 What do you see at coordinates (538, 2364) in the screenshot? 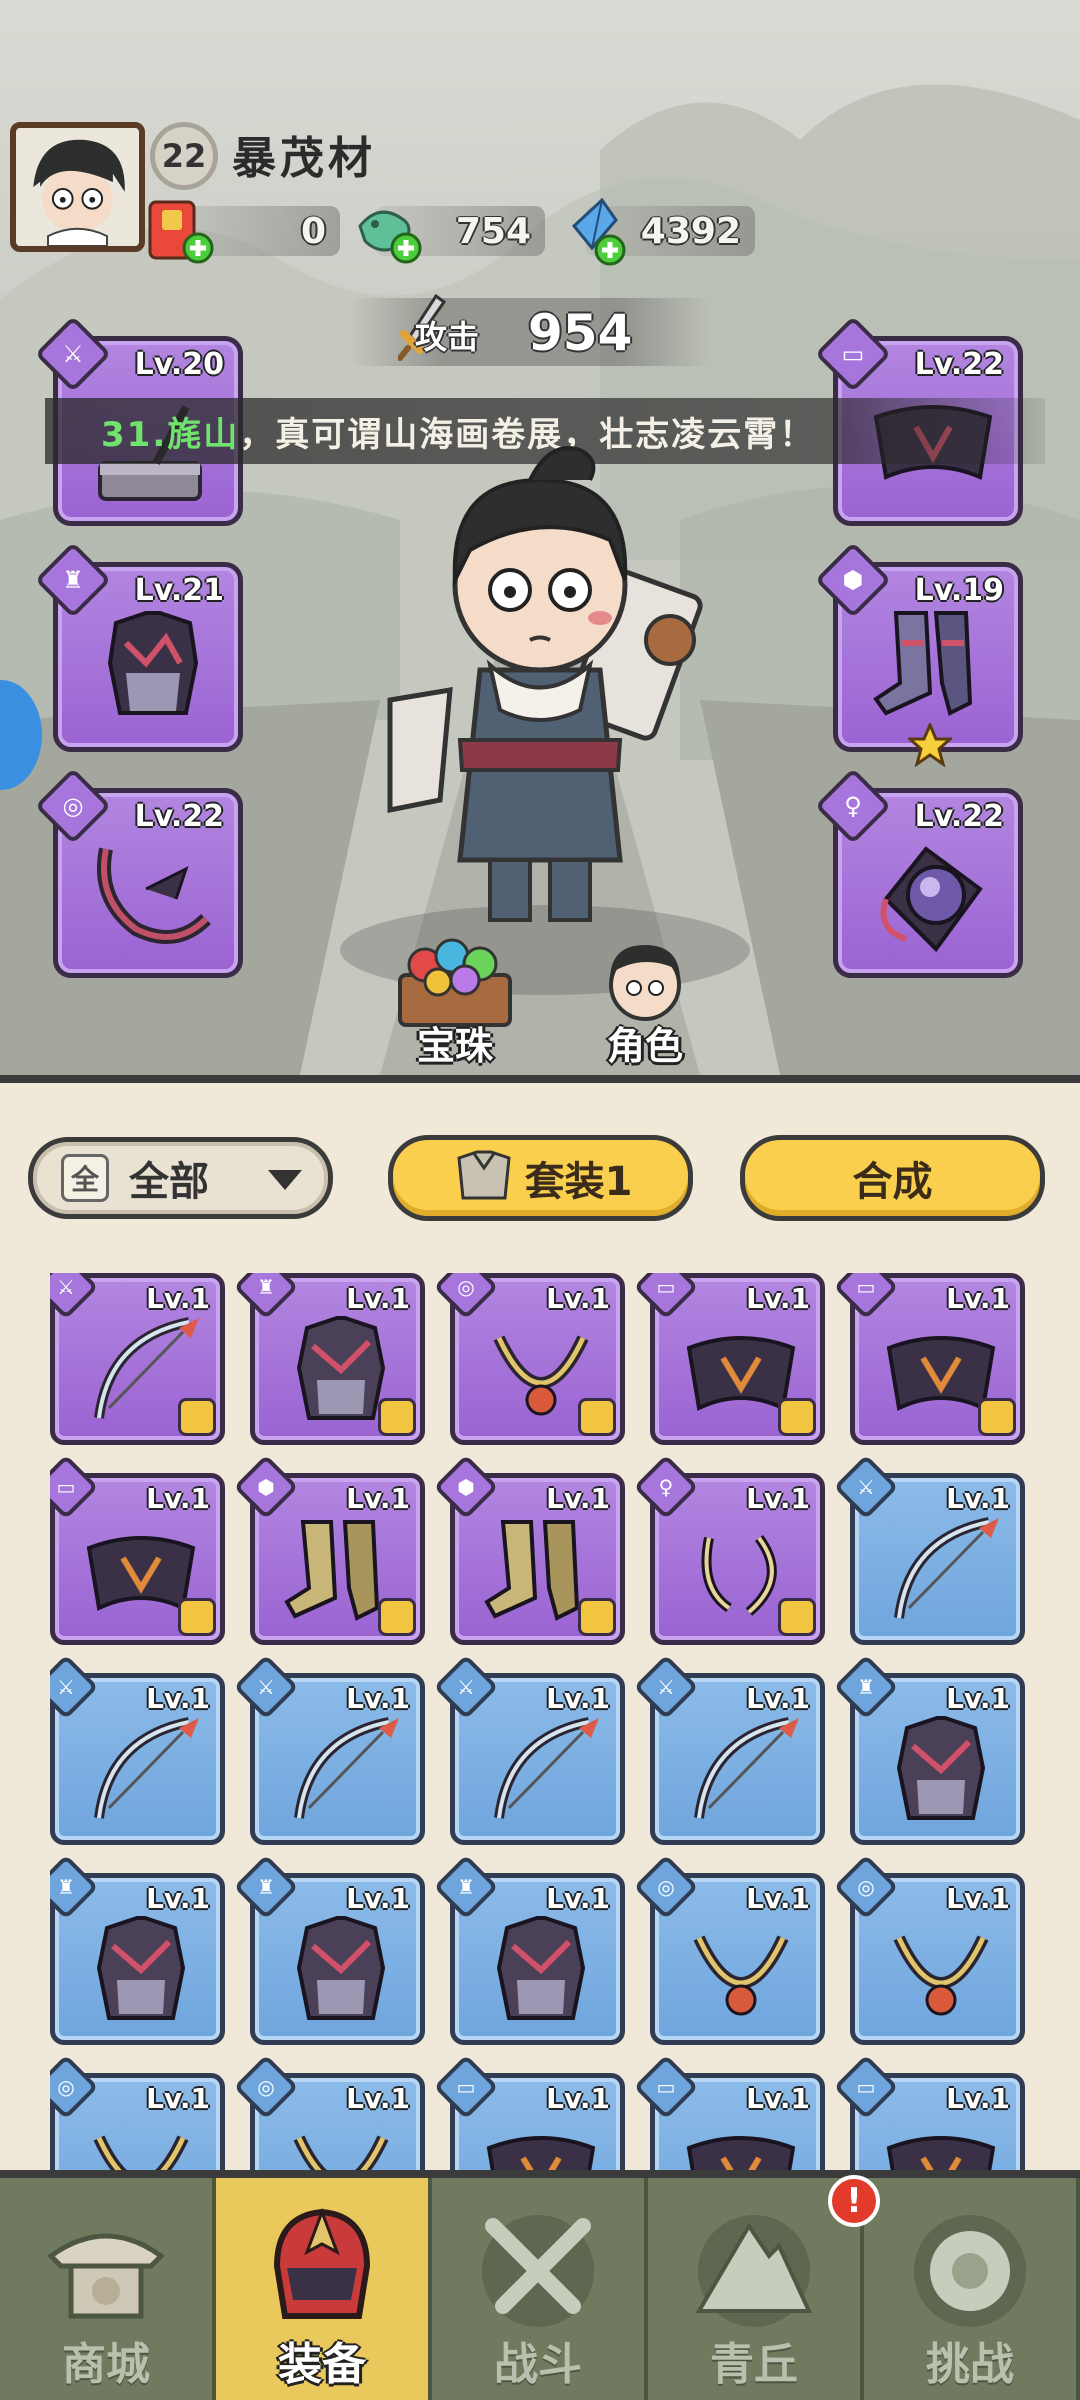
I see `nav-label: 战斗` at bounding box center [538, 2364].